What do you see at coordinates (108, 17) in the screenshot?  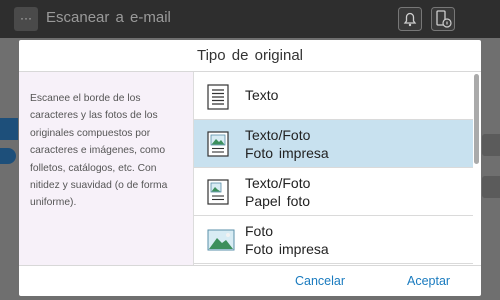 I see `app-title: Escanear a e-mail` at bounding box center [108, 17].